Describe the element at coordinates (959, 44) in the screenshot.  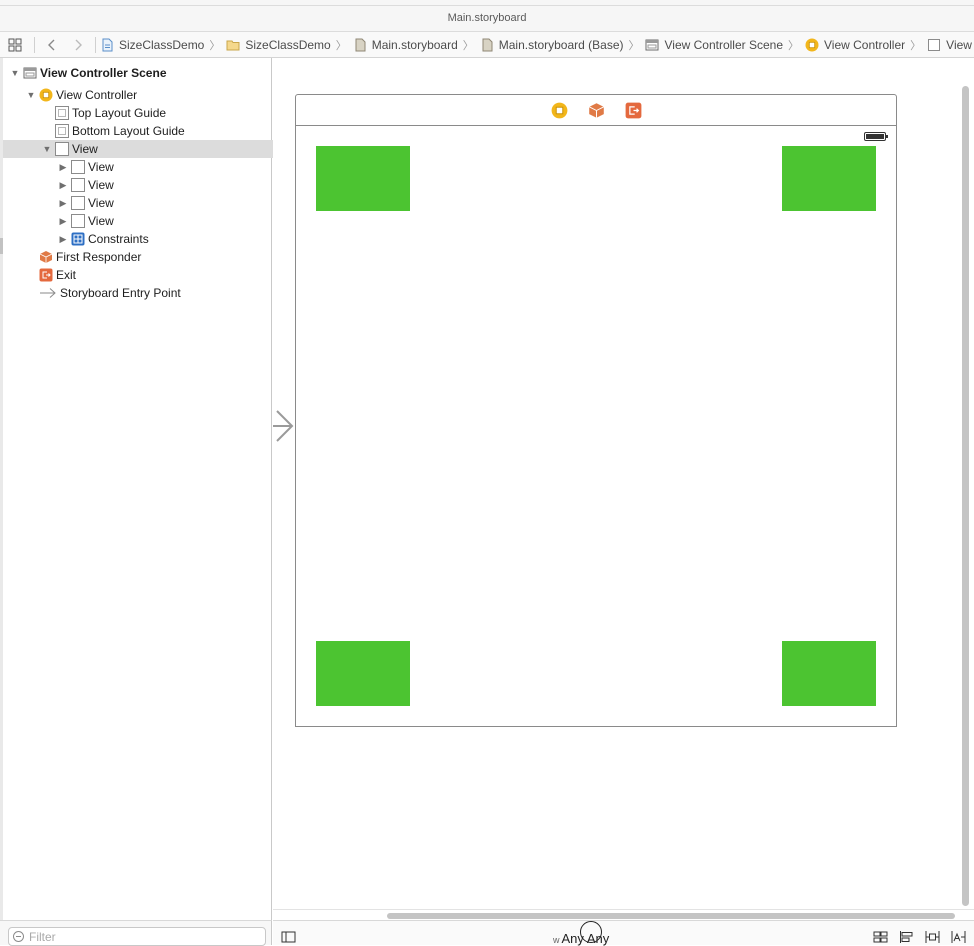
I see `breadcrumb-label: View` at that location.